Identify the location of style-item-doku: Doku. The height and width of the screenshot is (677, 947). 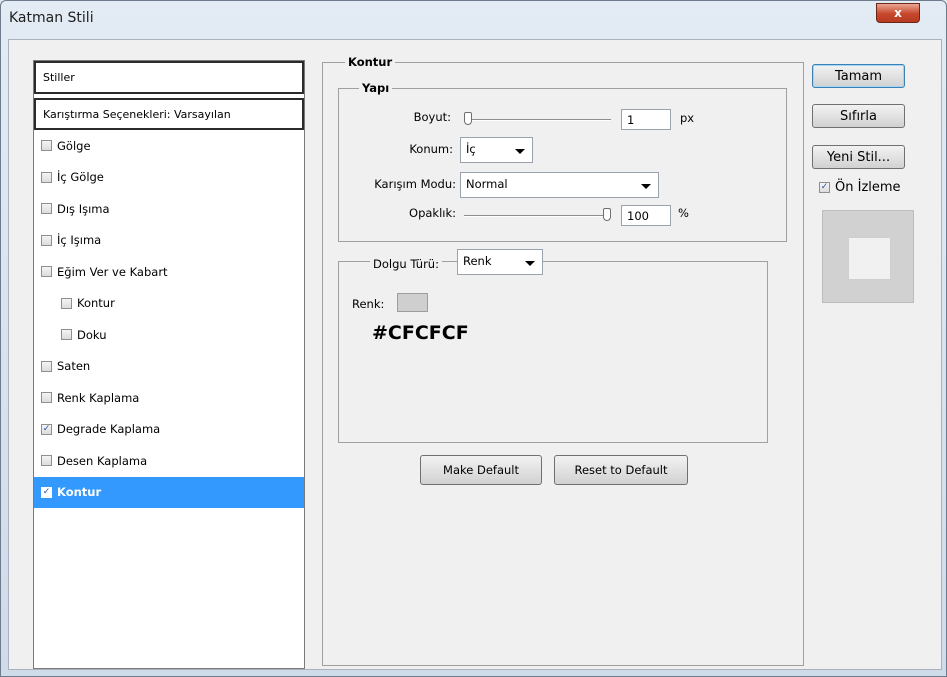
(169, 335).